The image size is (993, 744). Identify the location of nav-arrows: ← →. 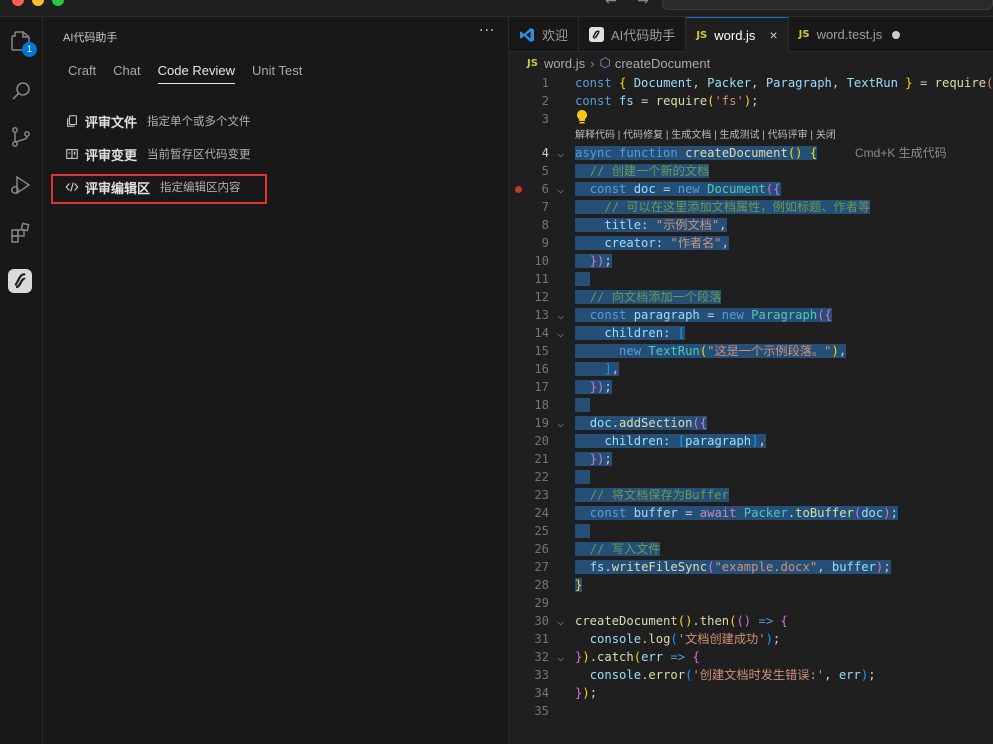
(631, 4).